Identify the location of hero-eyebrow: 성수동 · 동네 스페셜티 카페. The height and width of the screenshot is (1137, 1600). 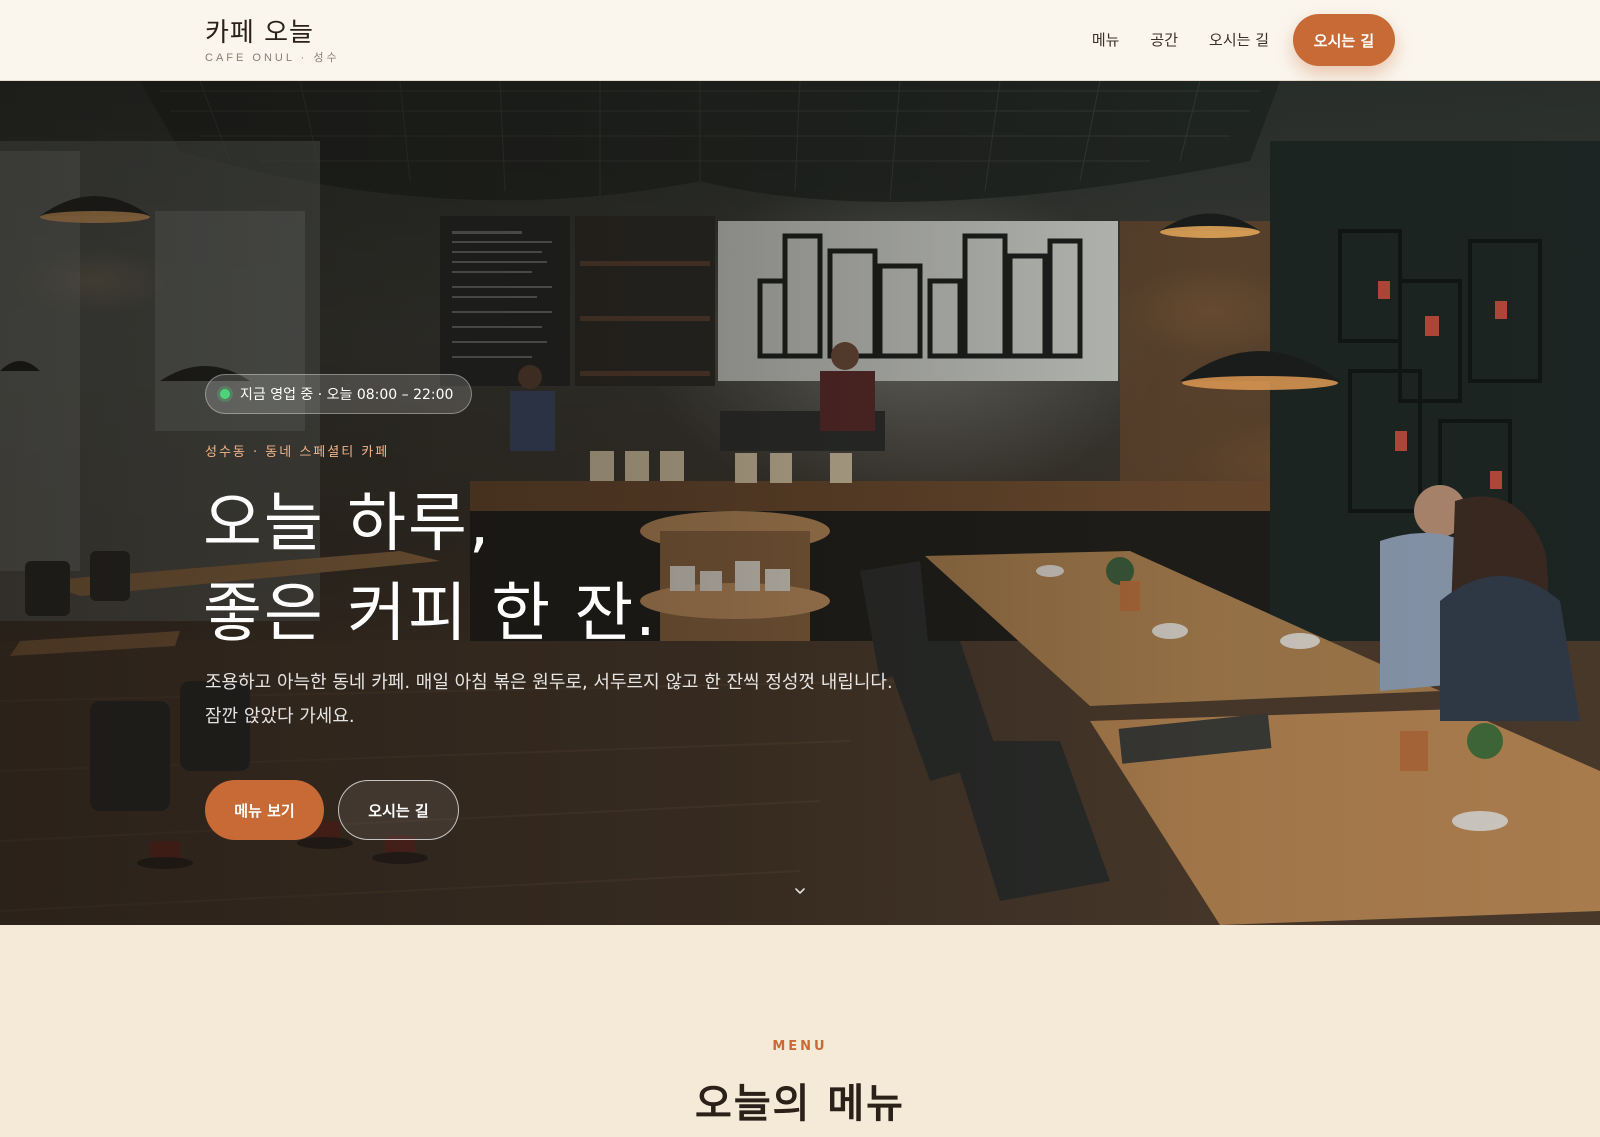
(297, 452).